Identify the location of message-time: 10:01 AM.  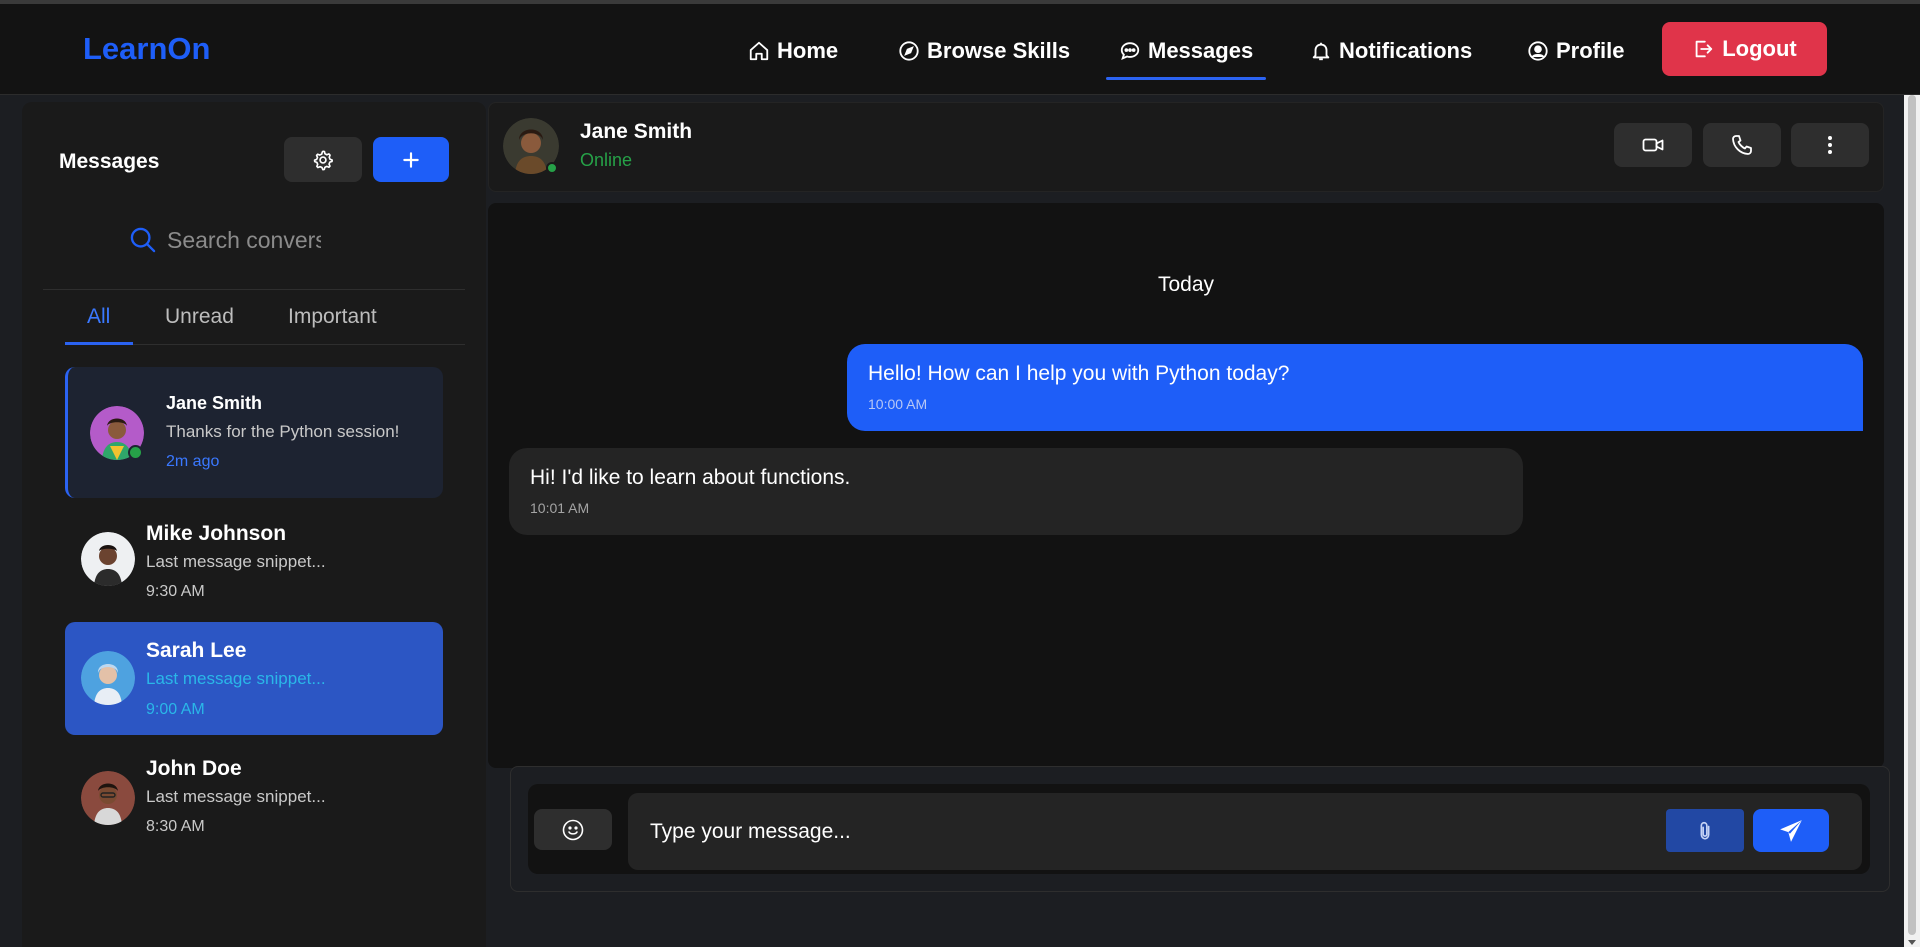
(560, 508).